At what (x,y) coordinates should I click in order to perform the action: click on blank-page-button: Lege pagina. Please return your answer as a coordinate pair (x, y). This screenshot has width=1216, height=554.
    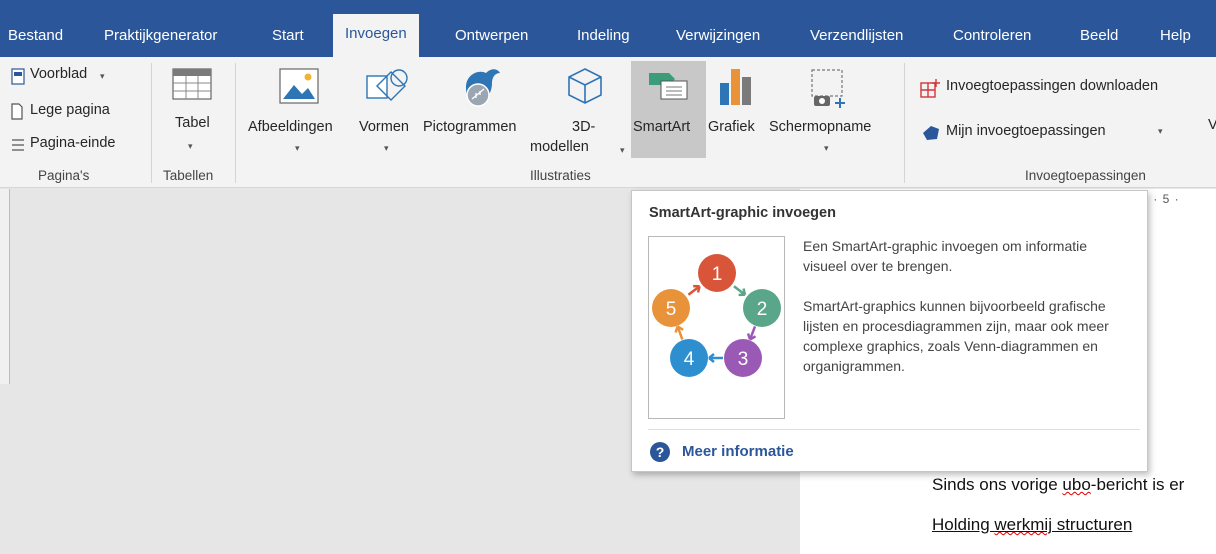
    Looking at the image, I should click on (73, 113).